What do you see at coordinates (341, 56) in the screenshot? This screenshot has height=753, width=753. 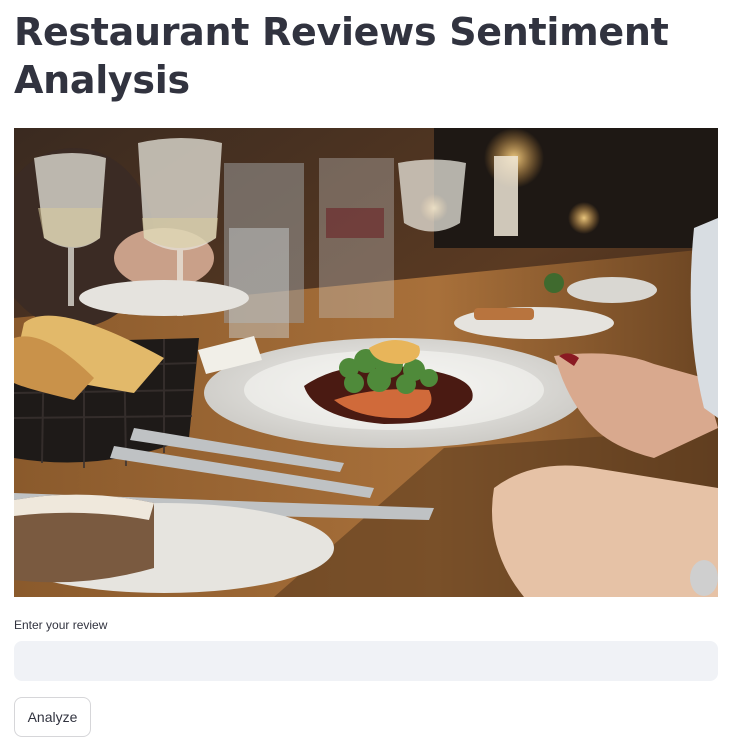 I see `page-title: Restaurant Reviews Sentiment Analysis` at bounding box center [341, 56].